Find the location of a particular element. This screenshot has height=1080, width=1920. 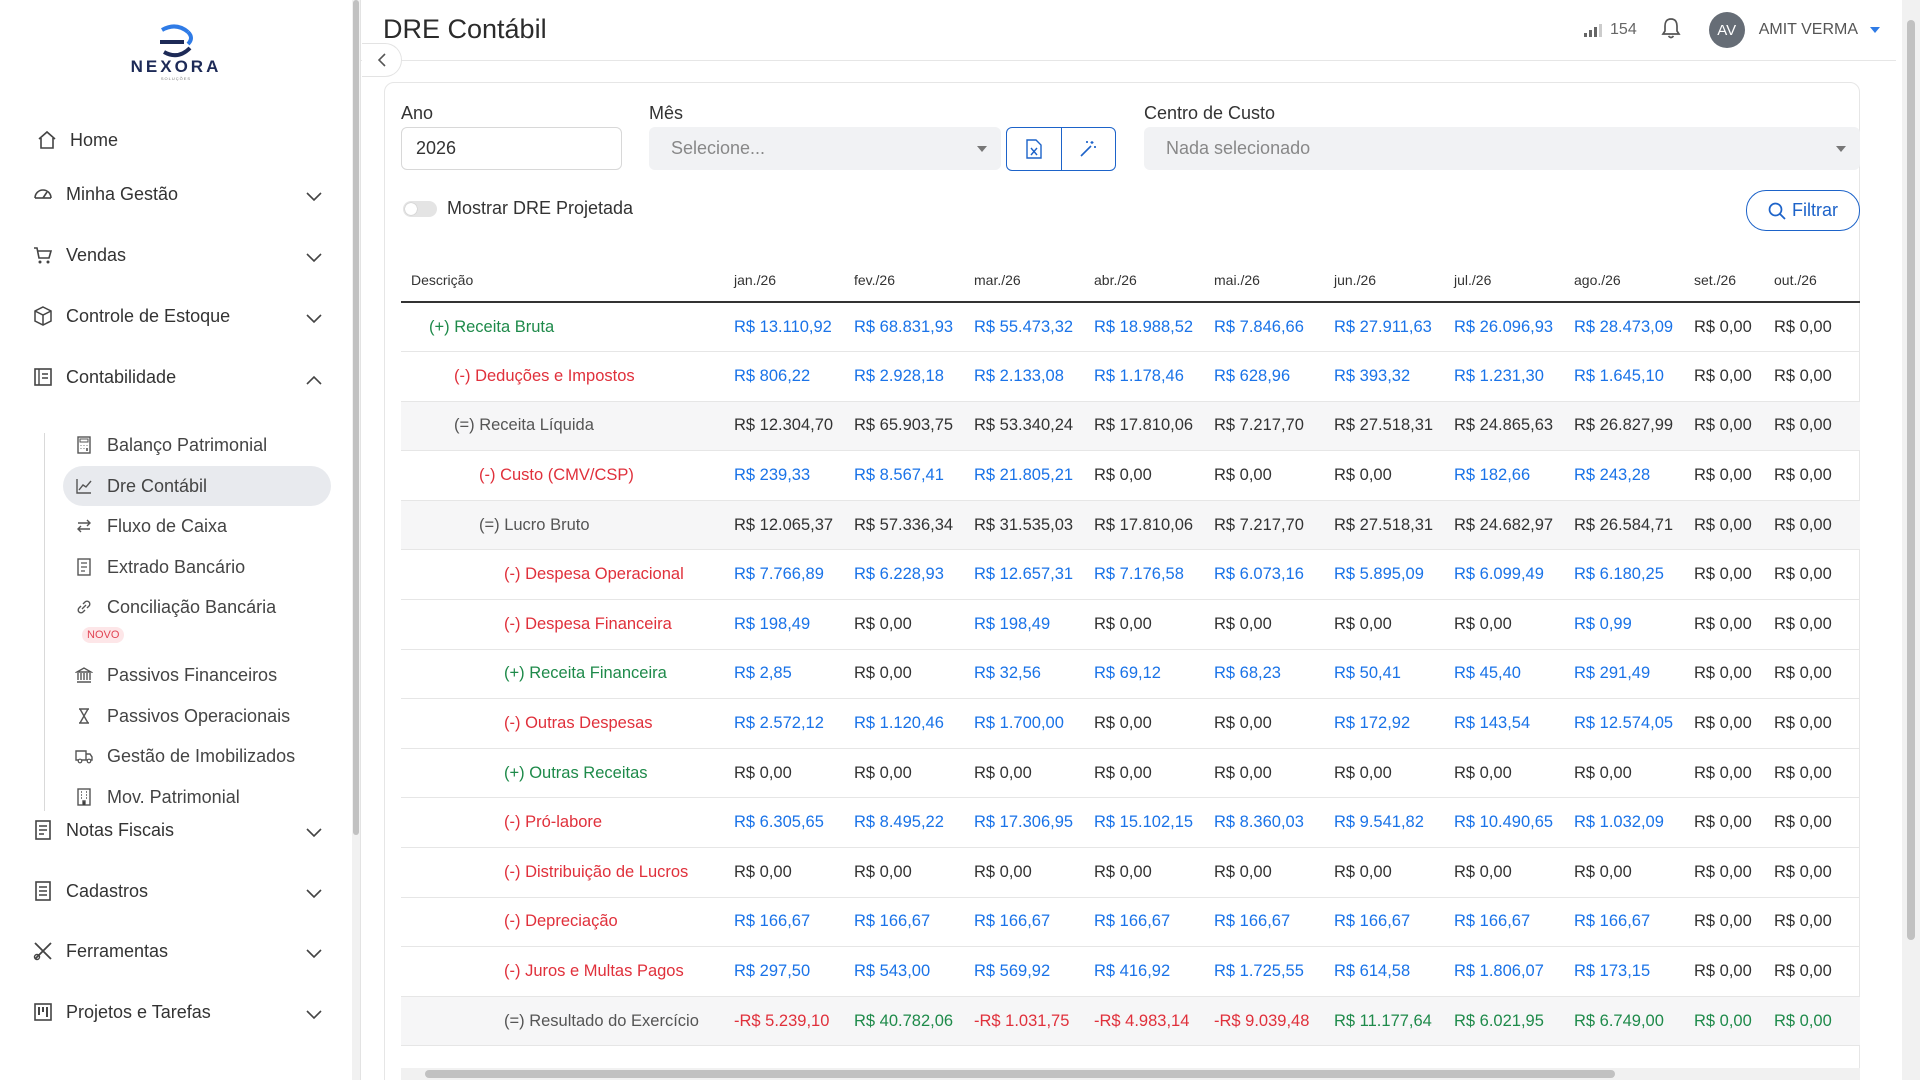

table-cell: R$ 543,00 is located at coordinates (904, 971).